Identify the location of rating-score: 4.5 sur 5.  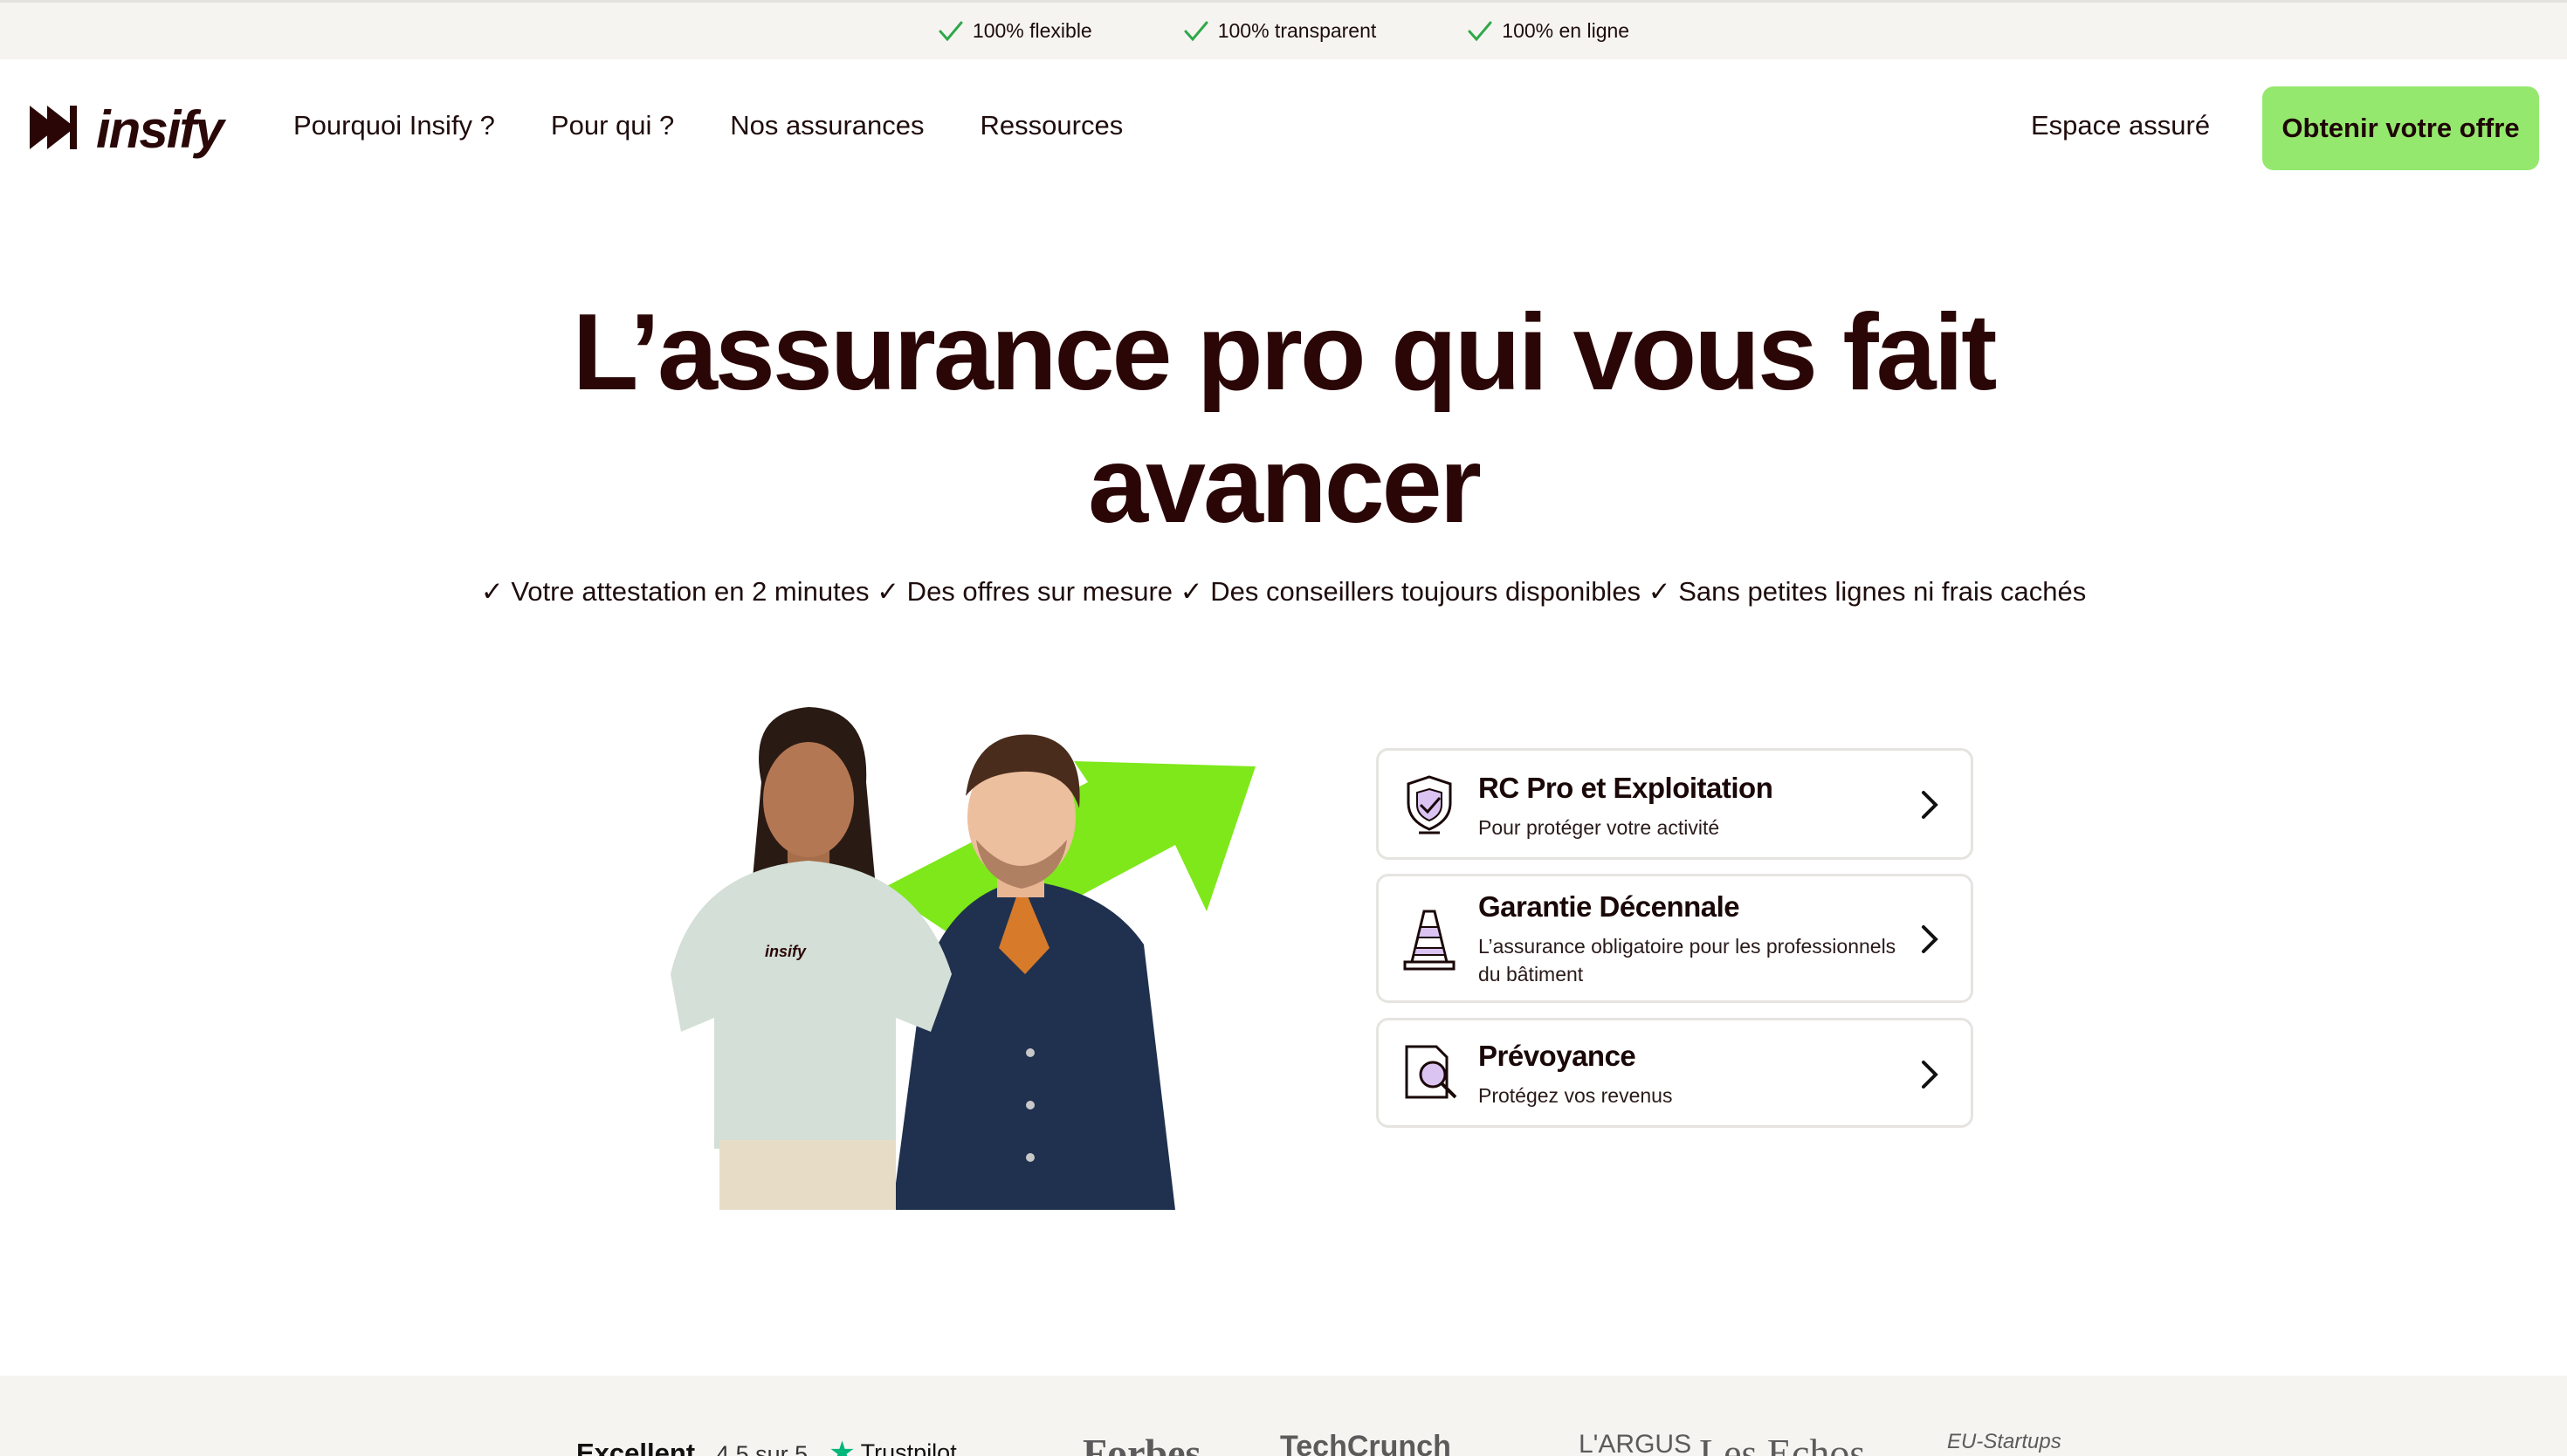
(762, 1448).